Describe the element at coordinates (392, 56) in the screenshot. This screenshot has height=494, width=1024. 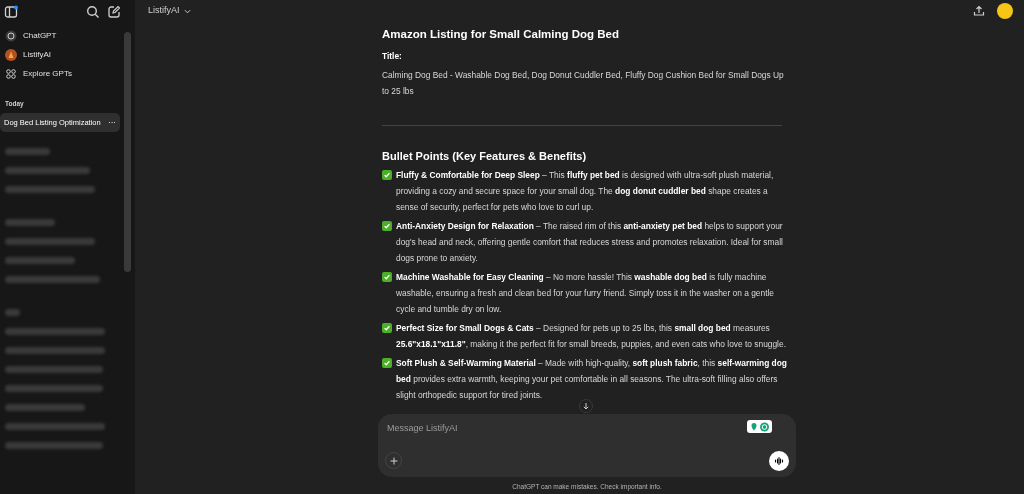
I see `title-label: Title:` at that location.